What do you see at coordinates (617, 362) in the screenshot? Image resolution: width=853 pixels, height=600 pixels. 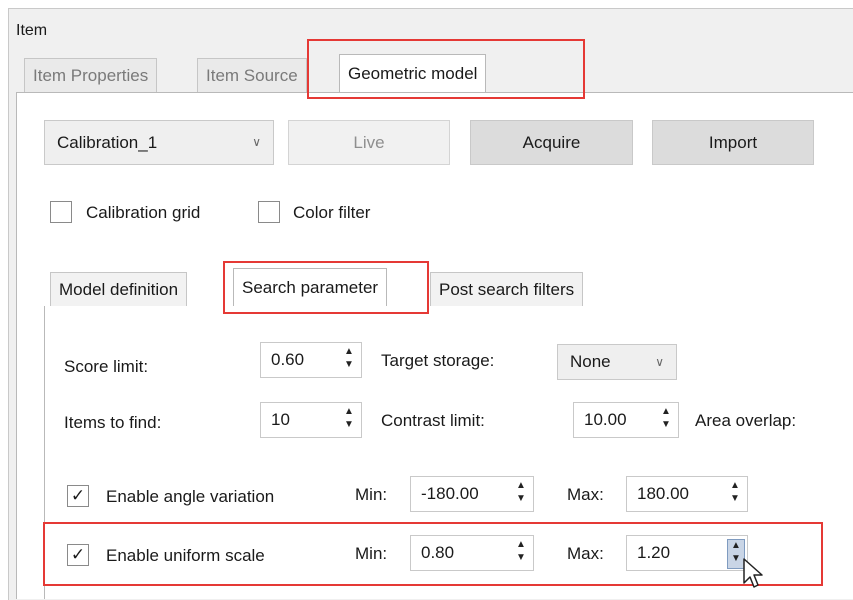 I see `target-storage-dropdown: None ∨` at bounding box center [617, 362].